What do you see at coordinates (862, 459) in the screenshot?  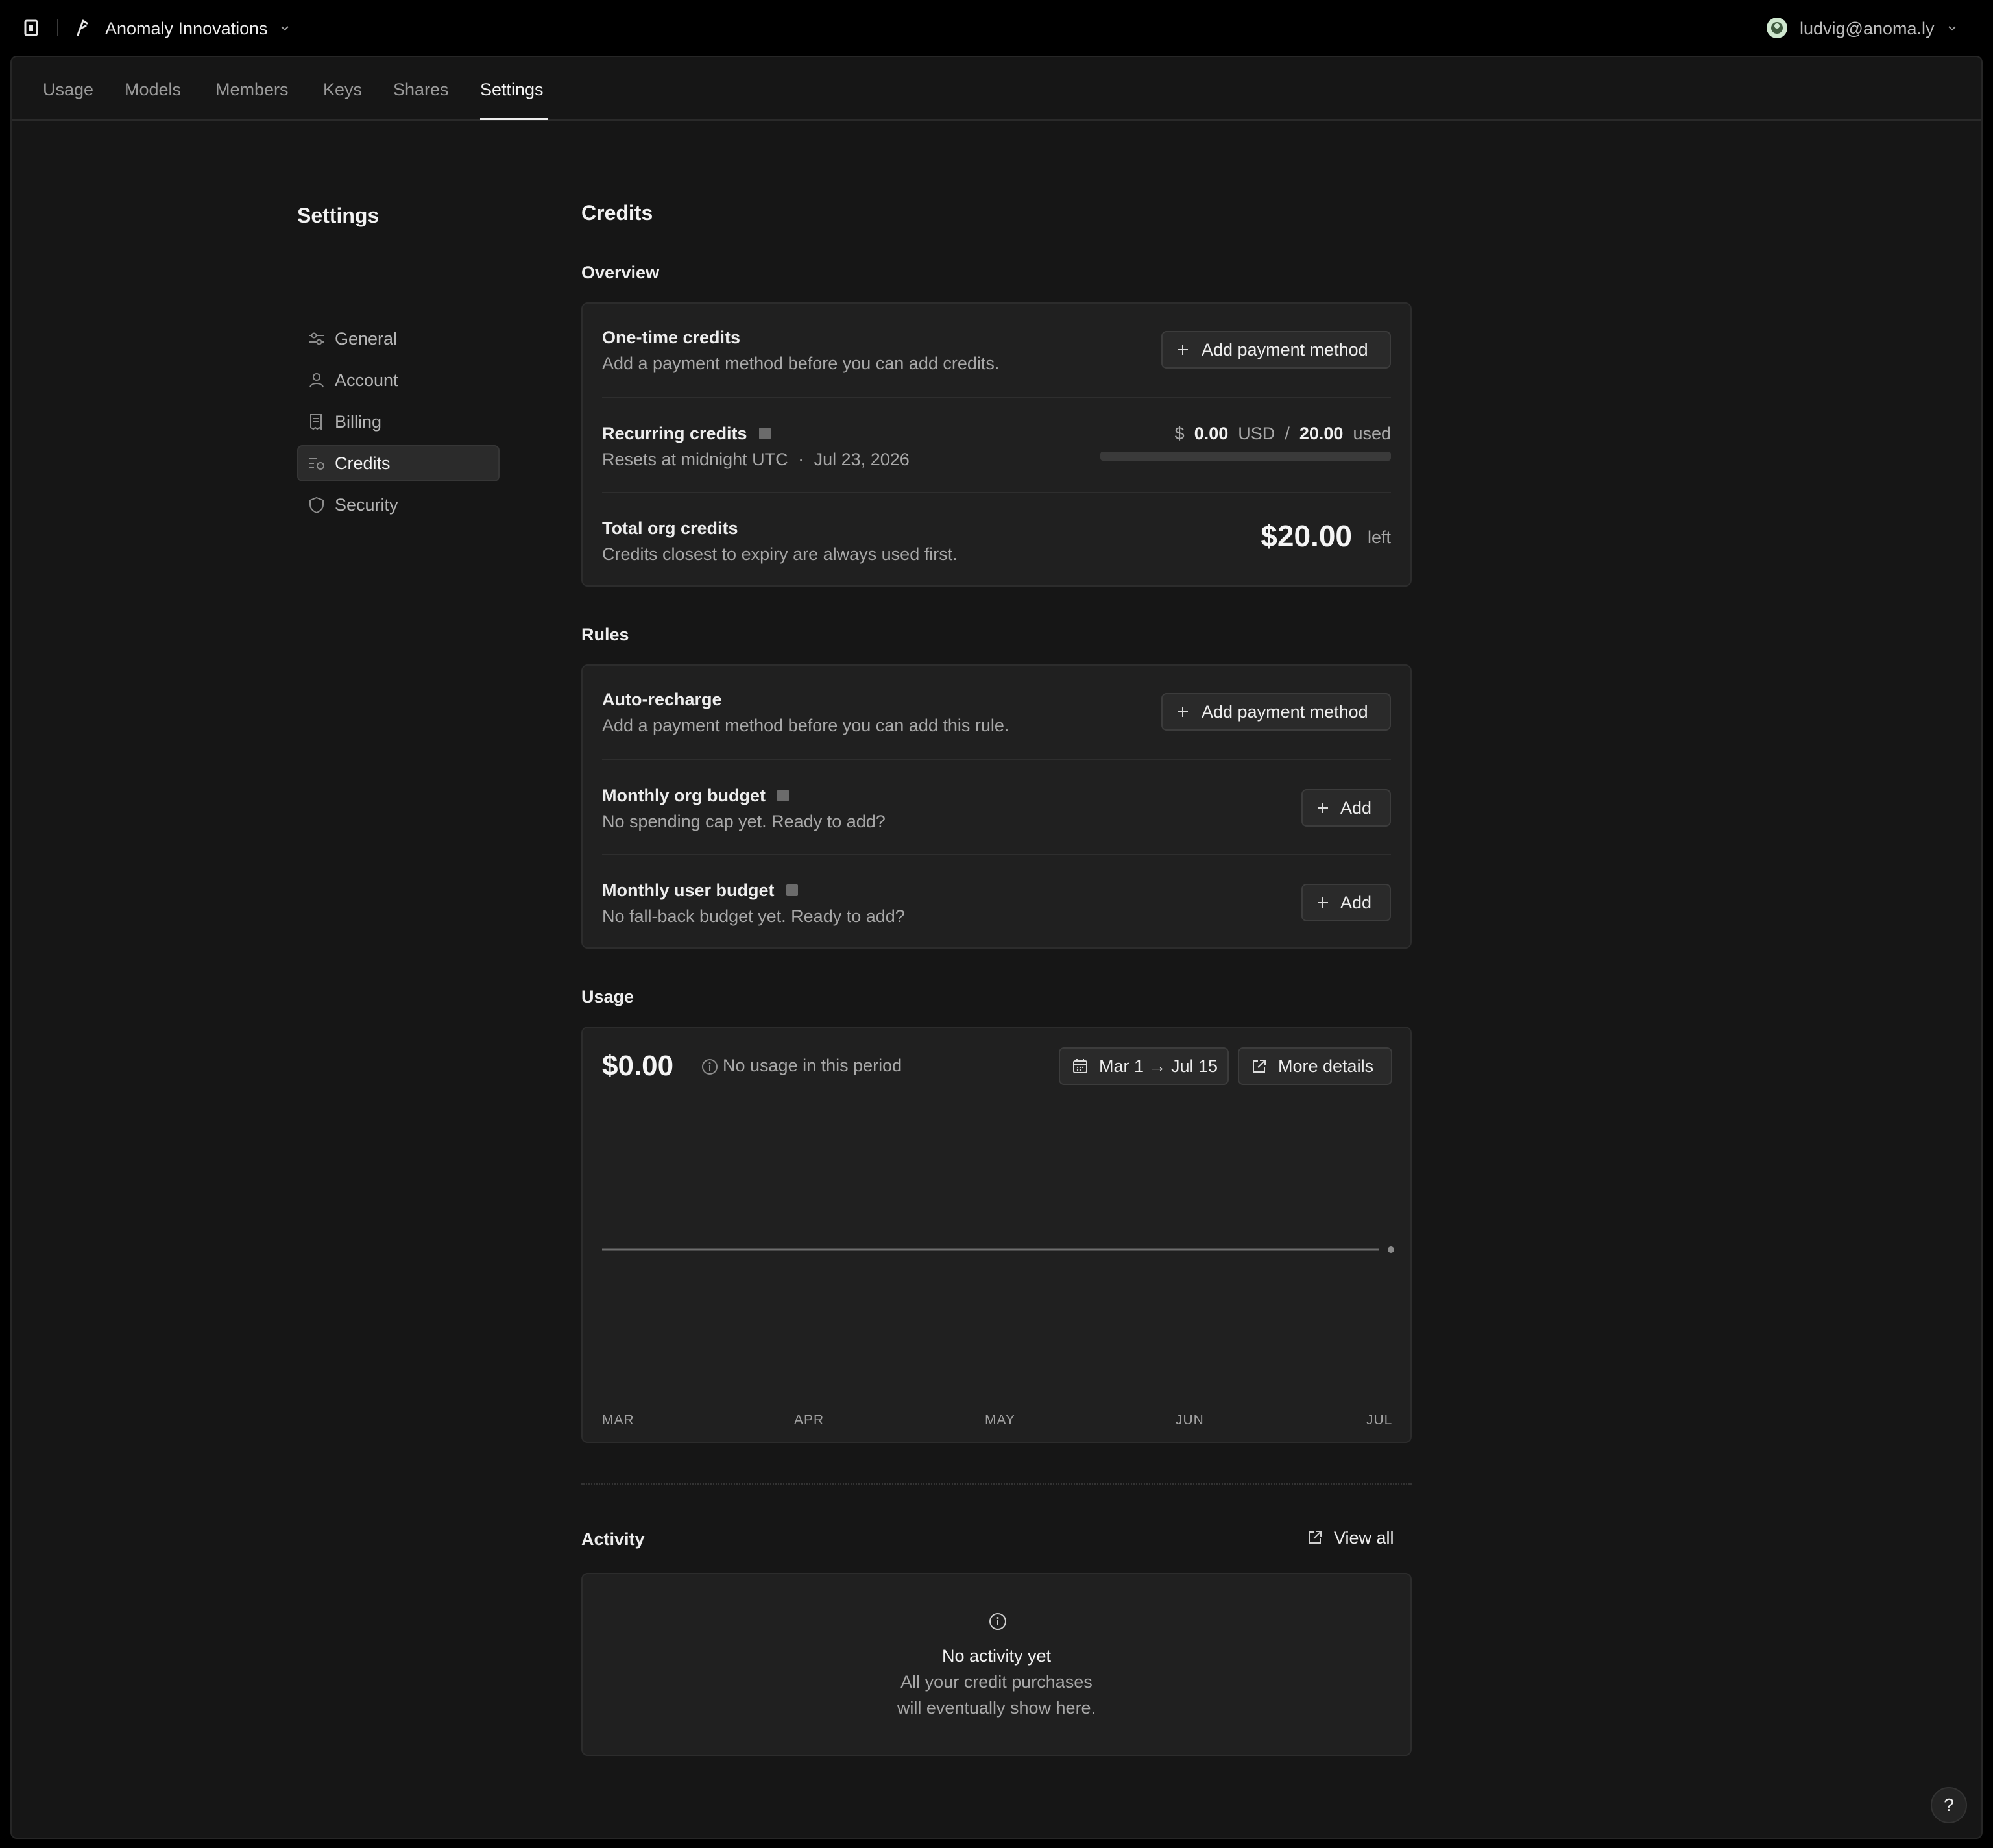 I see `reset-date: Jul 23, 2026` at bounding box center [862, 459].